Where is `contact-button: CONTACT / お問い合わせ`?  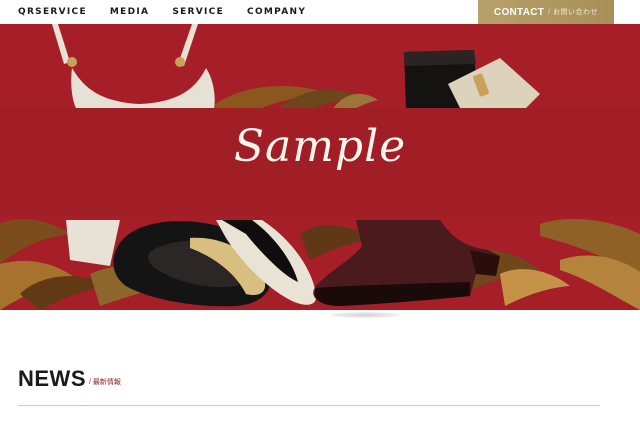 contact-button: CONTACT / お問い合わせ is located at coordinates (546, 12).